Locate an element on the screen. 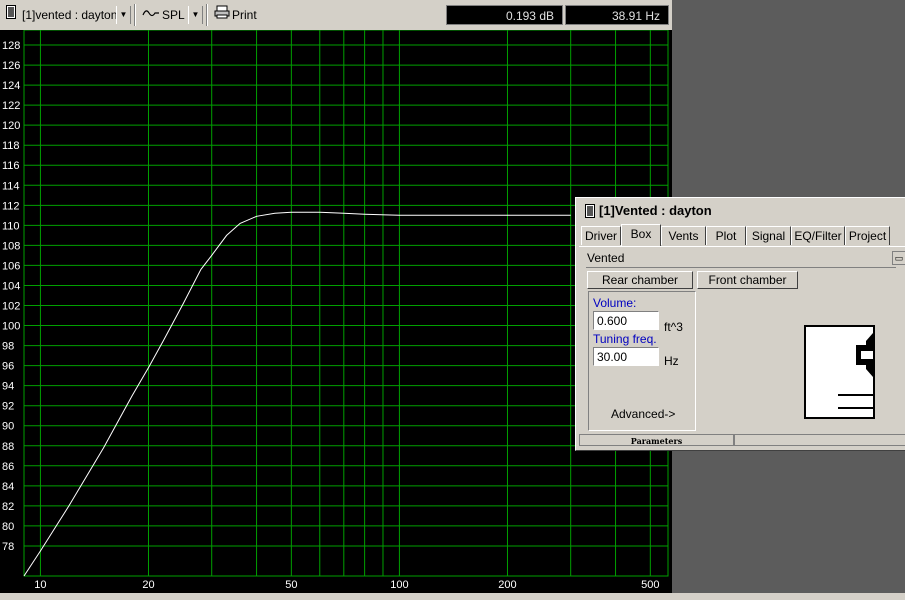  plot-type-dropdown-icon: ▼ is located at coordinates (195, 15).